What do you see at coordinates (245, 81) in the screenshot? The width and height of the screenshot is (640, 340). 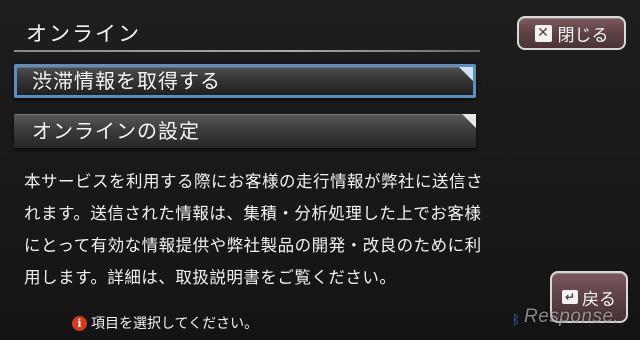 I see `menu-item-traffic-info: 渋滞情報を取得する` at bounding box center [245, 81].